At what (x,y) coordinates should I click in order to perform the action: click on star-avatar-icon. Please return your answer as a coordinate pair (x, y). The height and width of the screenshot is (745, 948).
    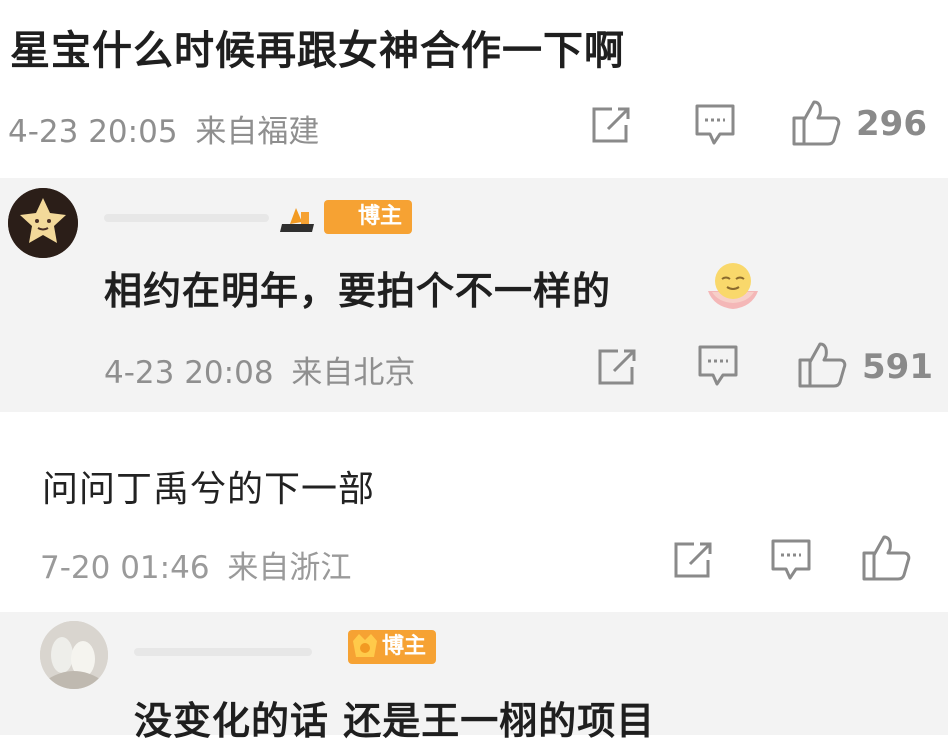
    Looking at the image, I should click on (43, 223).